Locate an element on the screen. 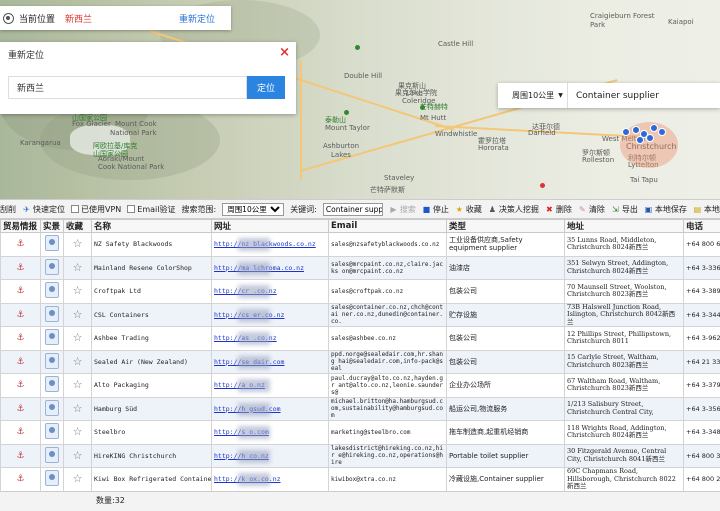  relocate-link: 重新定位 is located at coordinates (197, 18).